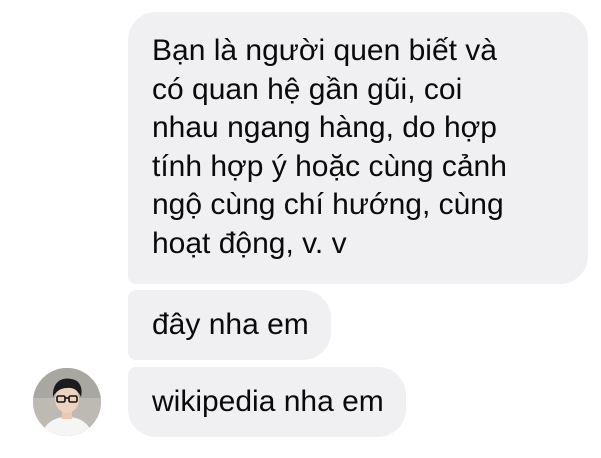 The height and width of the screenshot is (458, 601). What do you see at coordinates (328, 204) in the screenshot?
I see `message-line: ngộ cùng chí hướng, cùng` at bounding box center [328, 204].